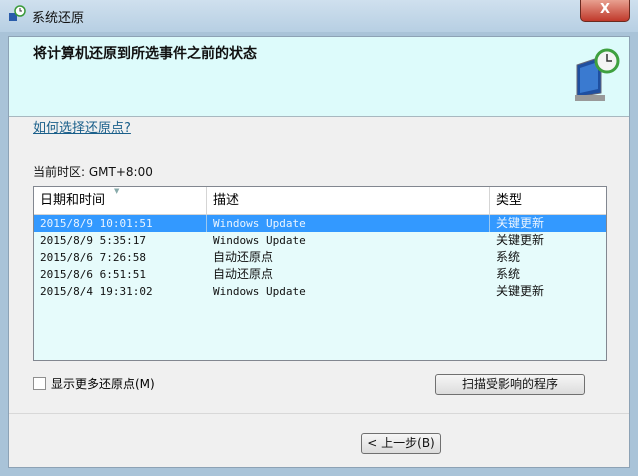 Image resolution: width=638 pixels, height=476 pixels. Describe the element at coordinates (120, 200) in the screenshot. I see `column-header-date: ▼ 日期和时间` at that location.